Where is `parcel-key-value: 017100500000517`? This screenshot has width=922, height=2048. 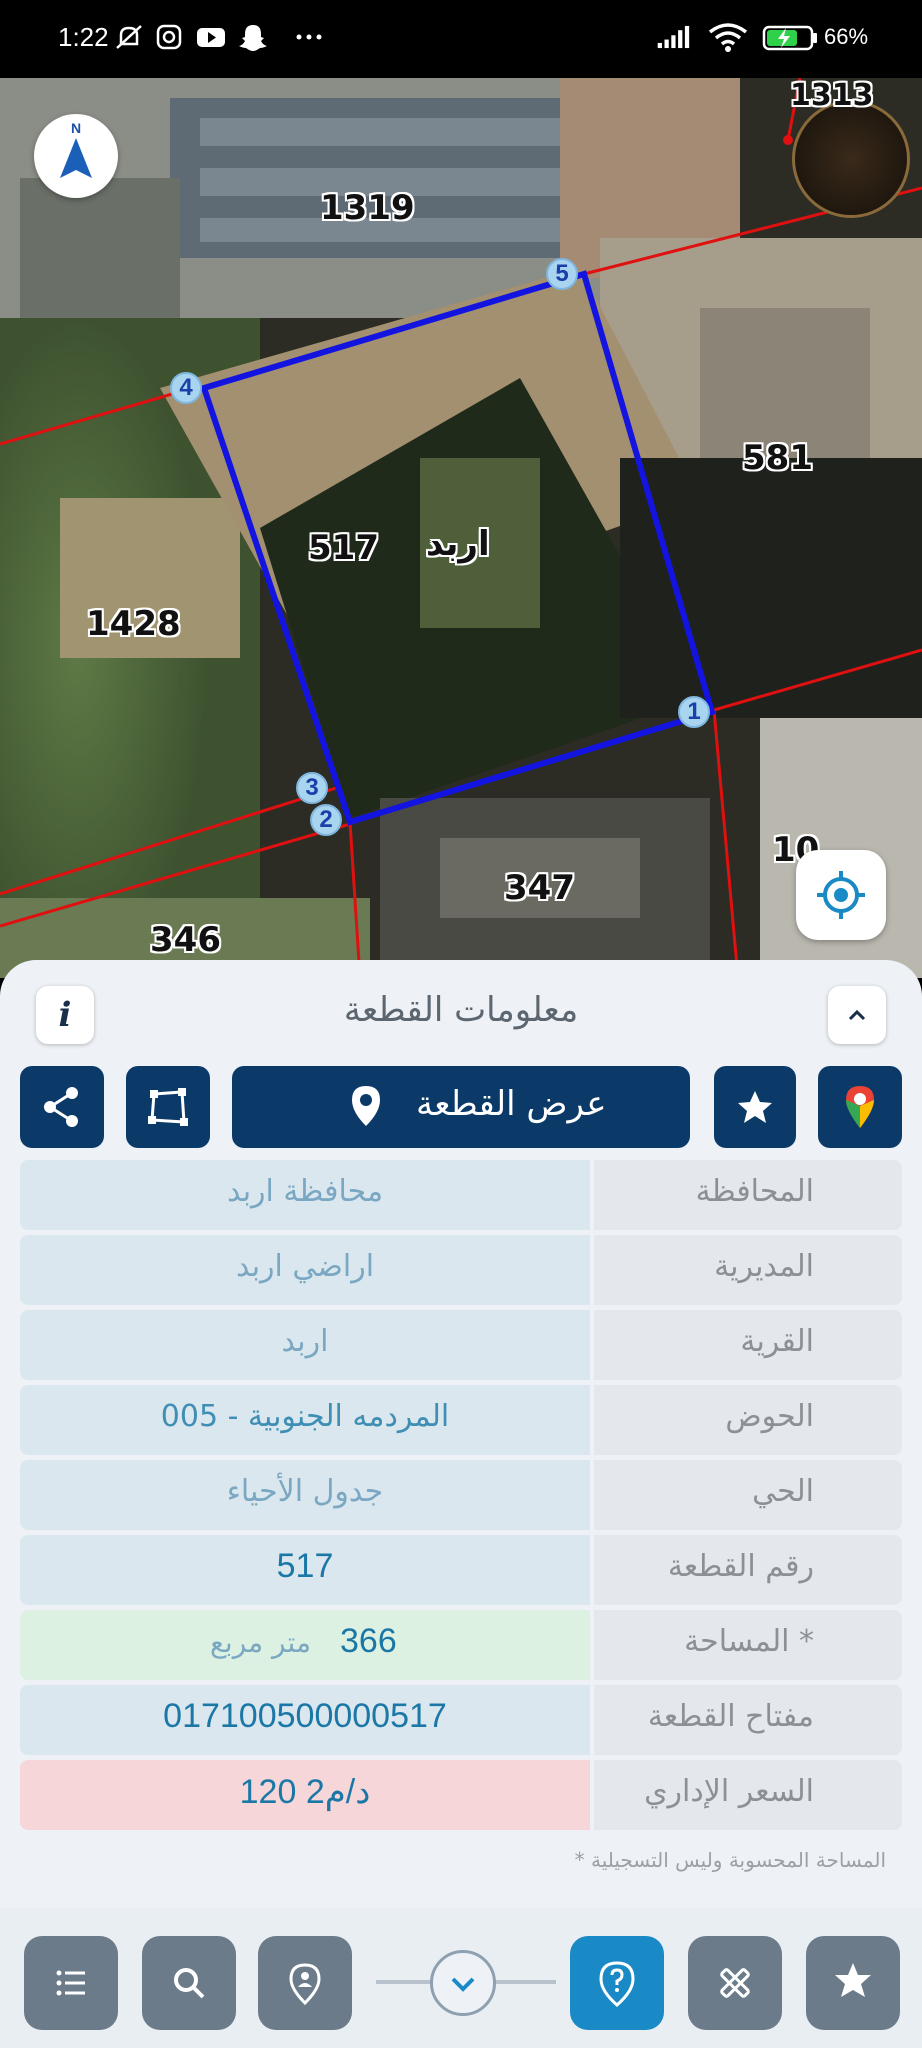
parcel-key-value: 017100500000517 is located at coordinates (305, 1716).